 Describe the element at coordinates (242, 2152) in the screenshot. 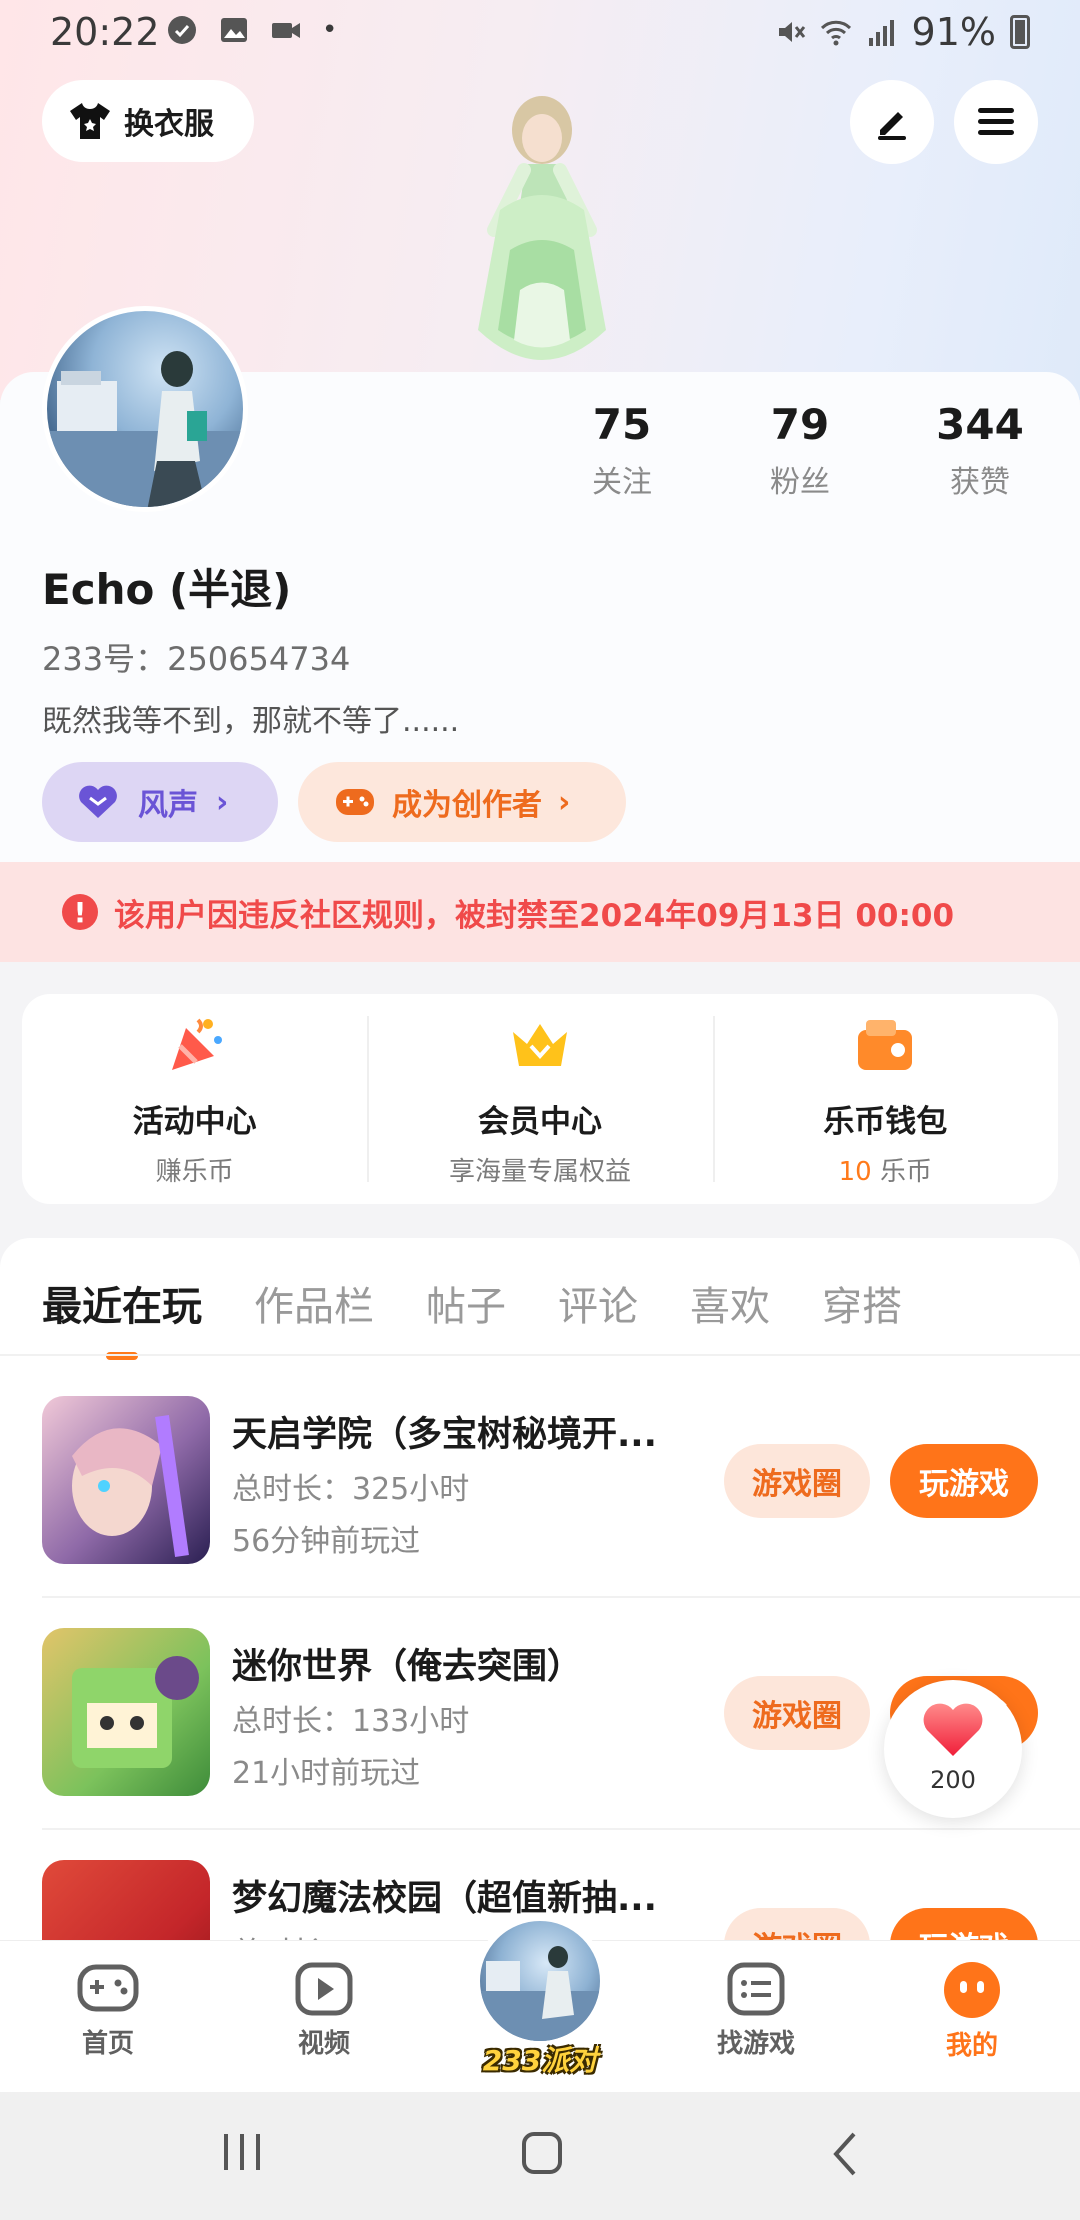

I see `recent-apps-icon` at that location.